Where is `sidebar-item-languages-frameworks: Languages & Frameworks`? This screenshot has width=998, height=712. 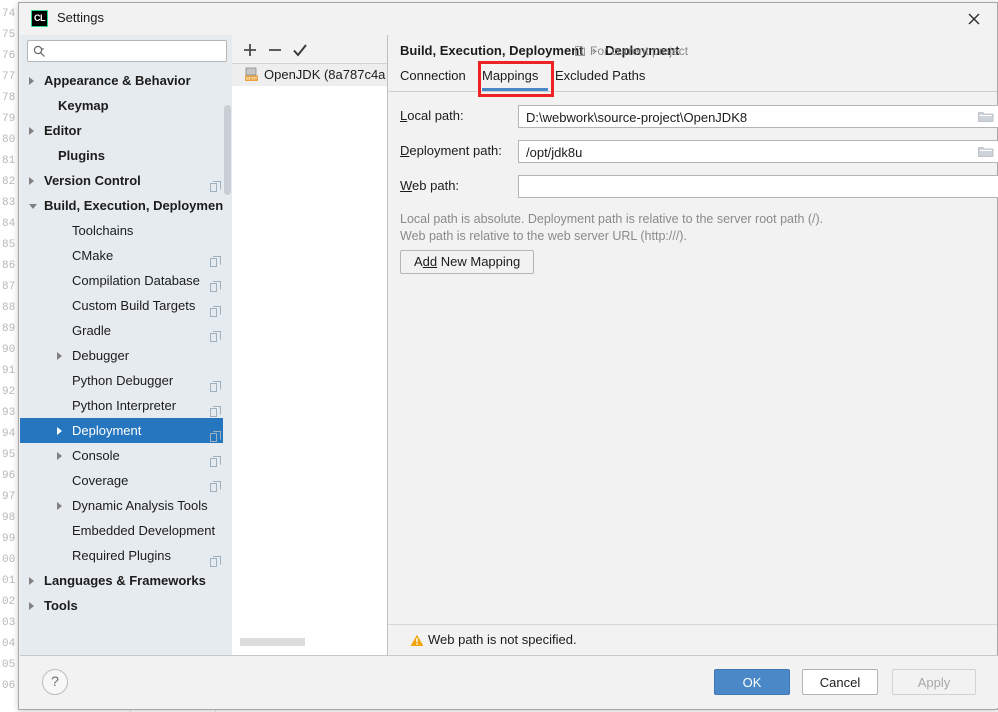
sidebar-item-languages-frameworks: Languages & Frameworks is located at coordinates (126, 580).